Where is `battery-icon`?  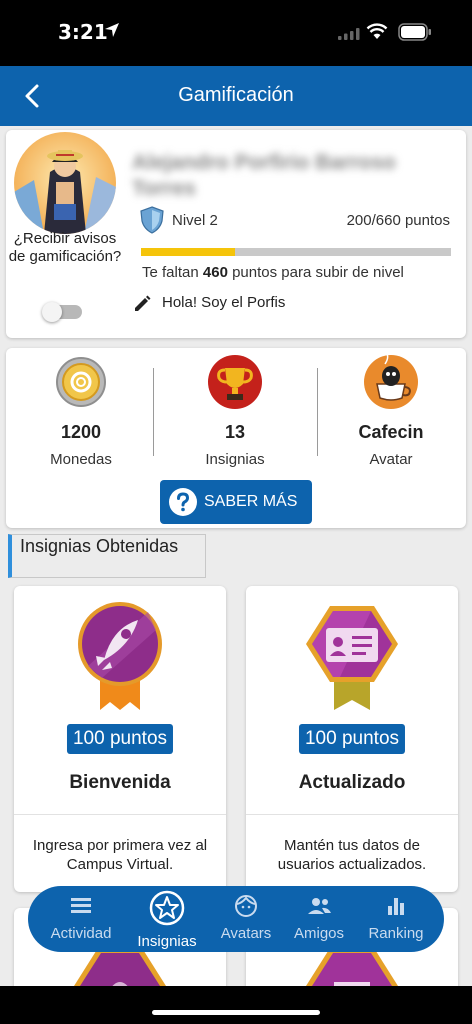
battery-icon is located at coordinates (414, 32).